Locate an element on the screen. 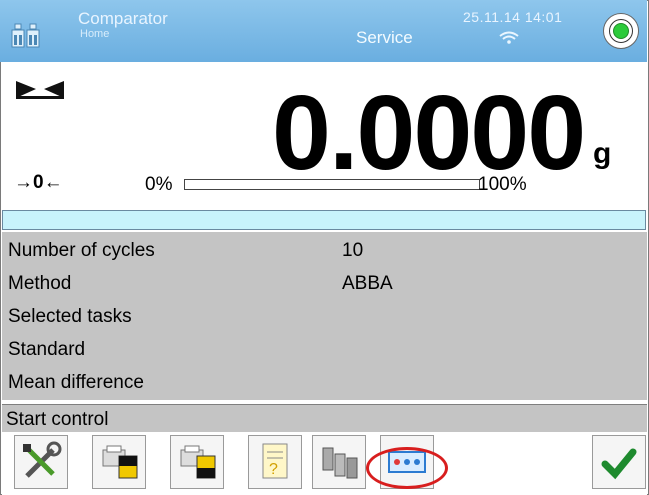  start-control-button: Start control is located at coordinates (324, 418).